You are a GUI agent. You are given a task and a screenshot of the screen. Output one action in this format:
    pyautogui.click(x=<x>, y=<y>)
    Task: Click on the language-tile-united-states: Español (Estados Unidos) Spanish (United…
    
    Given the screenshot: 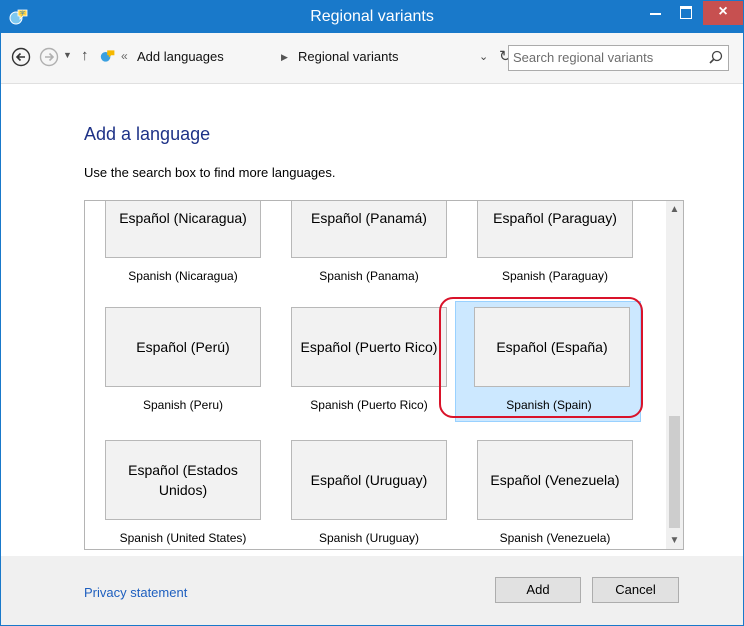 What is the action you would take?
    pyautogui.click(x=183, y=493)
    